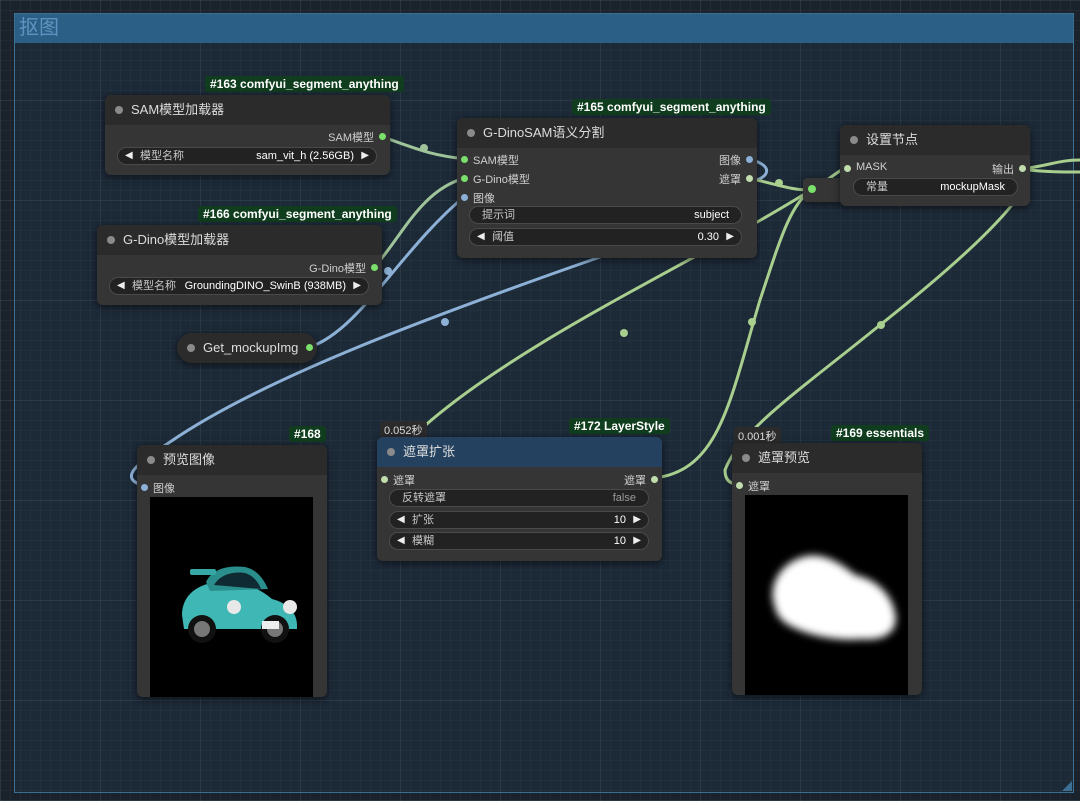 This screenshot has width=1080, height=801. What do you see at coordinates (305, 156) in the screenshot?
I see `widget-value: sam_vit_h (2.56GB)` at bounding box center [305, 156].